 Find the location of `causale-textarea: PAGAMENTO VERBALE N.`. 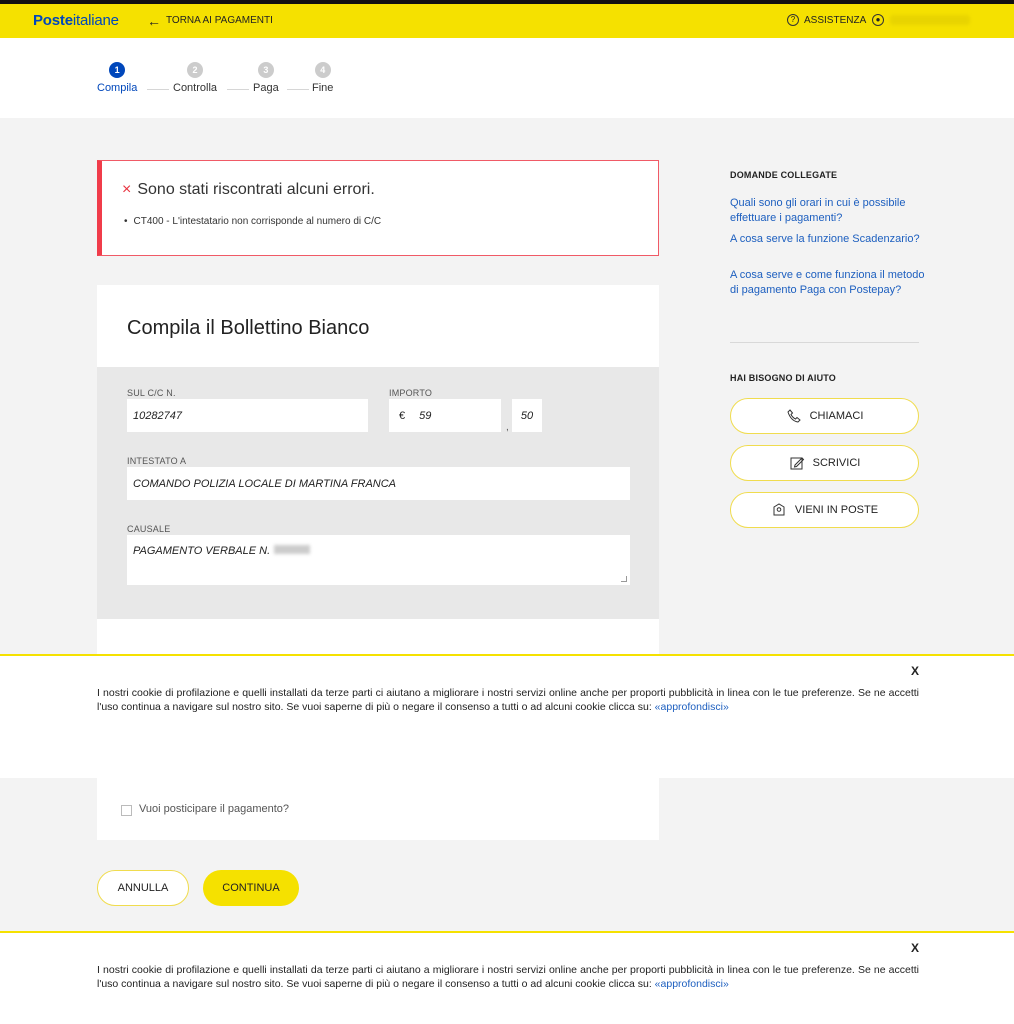

causale-textarea: PAGAMENTO VERBALE N. is located at coordinates (378, 560).